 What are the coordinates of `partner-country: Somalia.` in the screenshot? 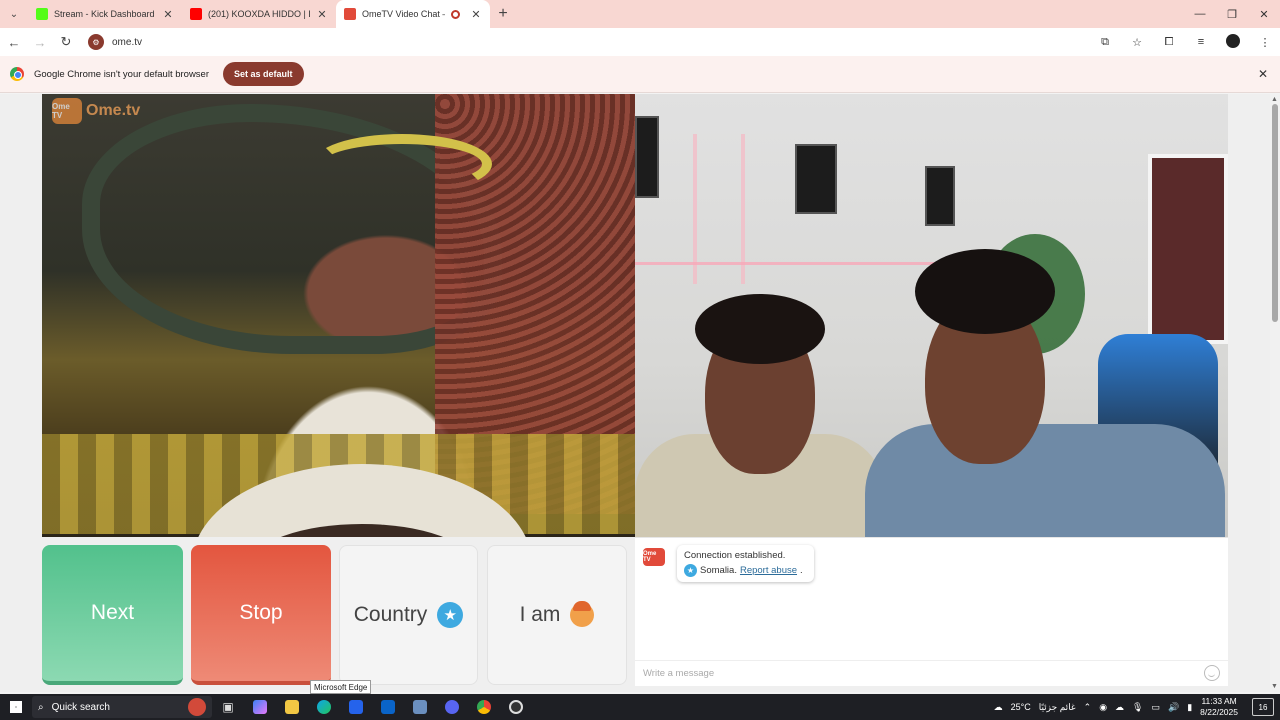 It's located at (718, 570).